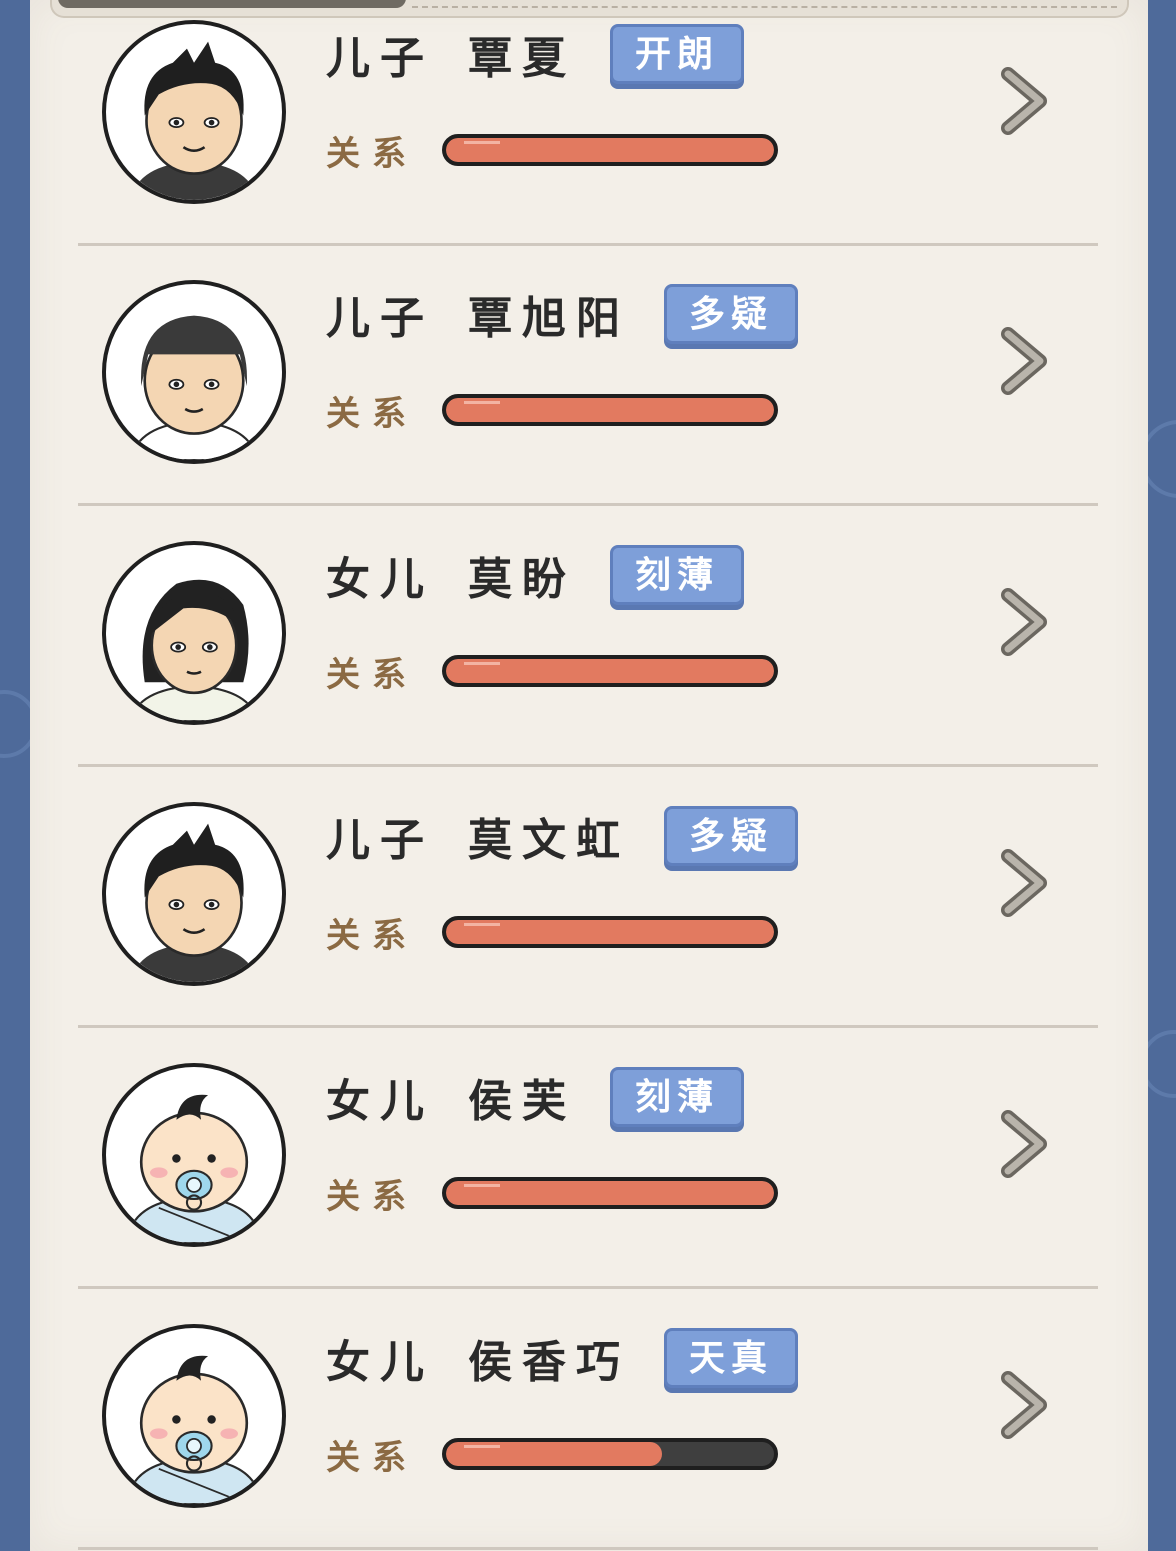 The image size is (1176, 1551). I want to click on member-name: 莫盼, so click(522, 579).